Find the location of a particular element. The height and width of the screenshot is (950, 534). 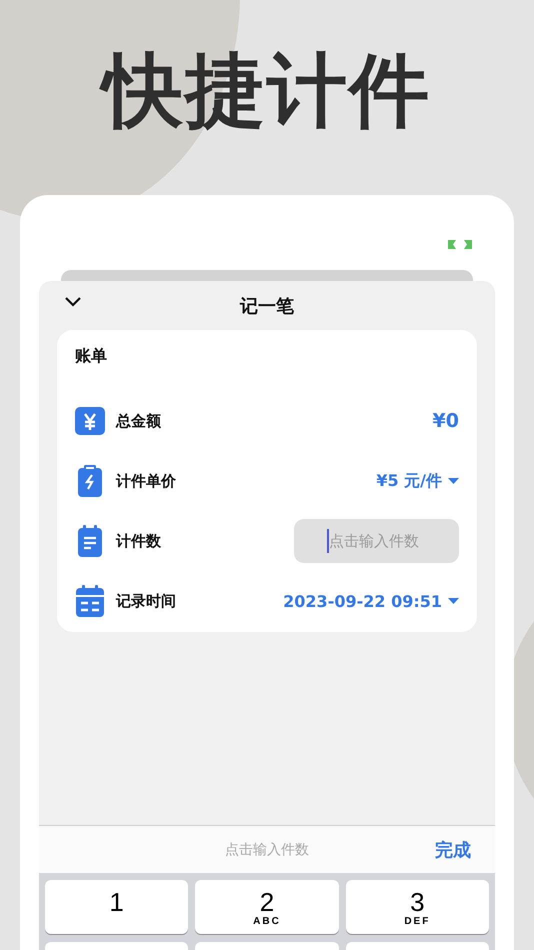

calendar-icon is located at coordinates (90, 601).